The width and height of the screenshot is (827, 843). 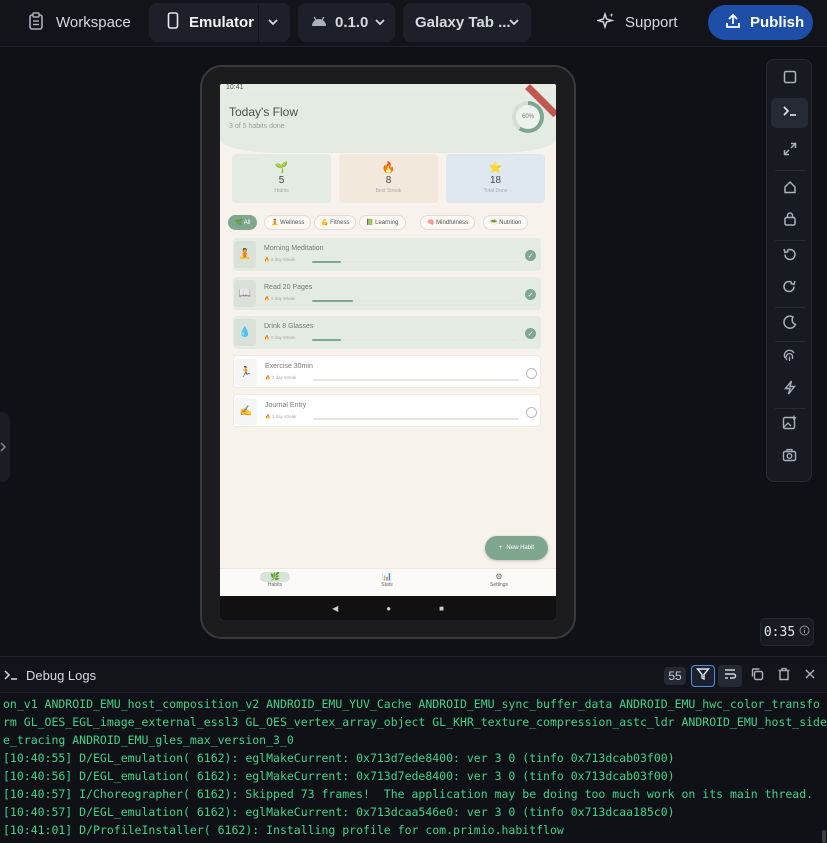 I want to click on habit-streak: 🔥 2 day streak, so click(x=281, y=377).